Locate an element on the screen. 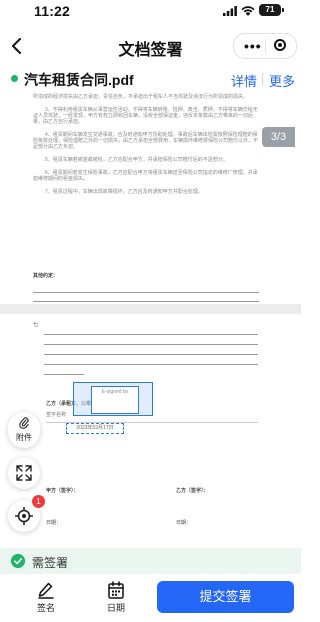  fullscreen-button is located at coordinates (24, 473).